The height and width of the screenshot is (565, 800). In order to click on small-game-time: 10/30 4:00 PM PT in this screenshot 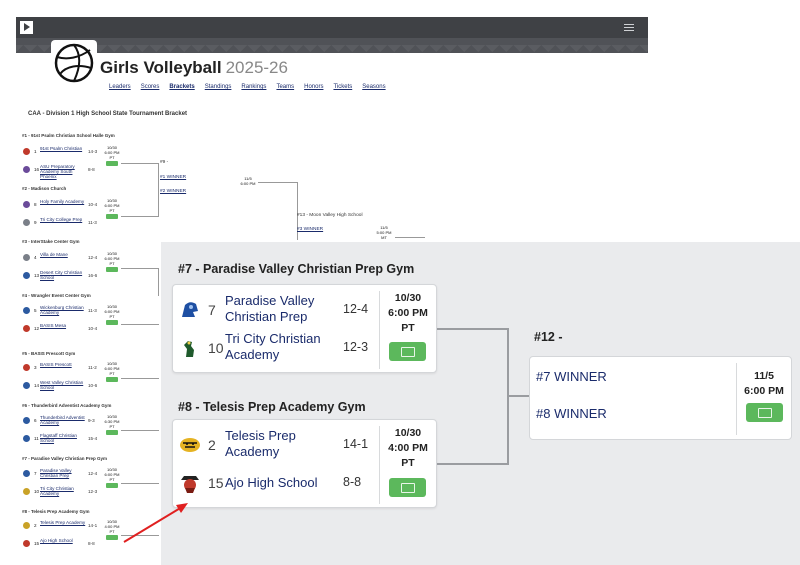, I will do `click(112, 529)`.